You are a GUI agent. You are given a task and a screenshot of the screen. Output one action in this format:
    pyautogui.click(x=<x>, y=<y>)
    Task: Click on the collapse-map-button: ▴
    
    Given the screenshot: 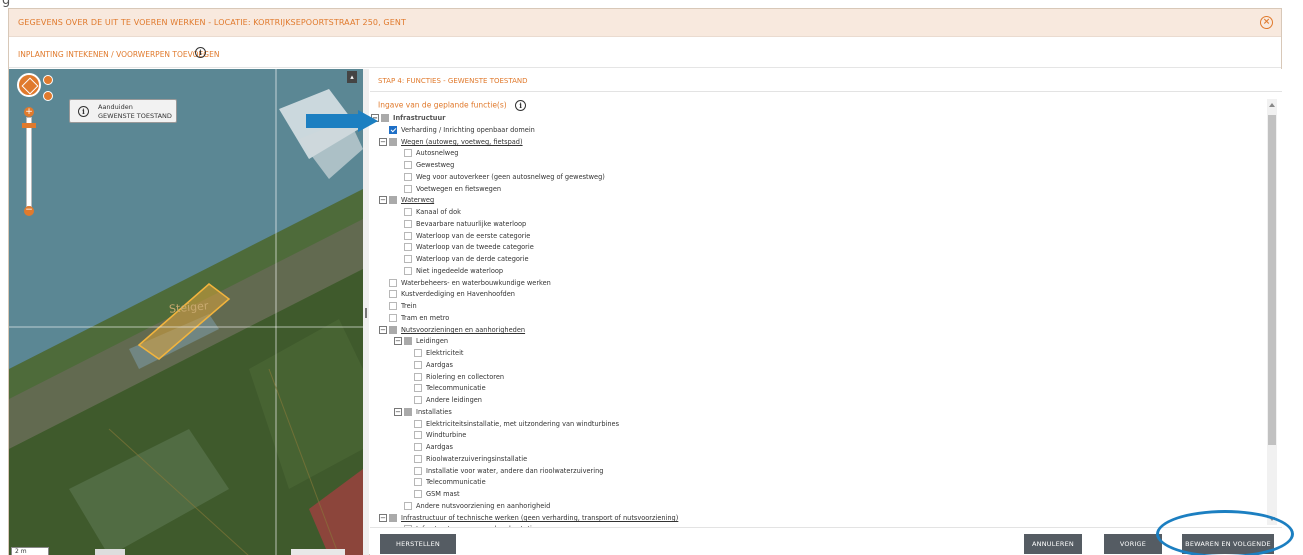 What is the action you would take?
    pyautogui.click(x=352, y=77)
    